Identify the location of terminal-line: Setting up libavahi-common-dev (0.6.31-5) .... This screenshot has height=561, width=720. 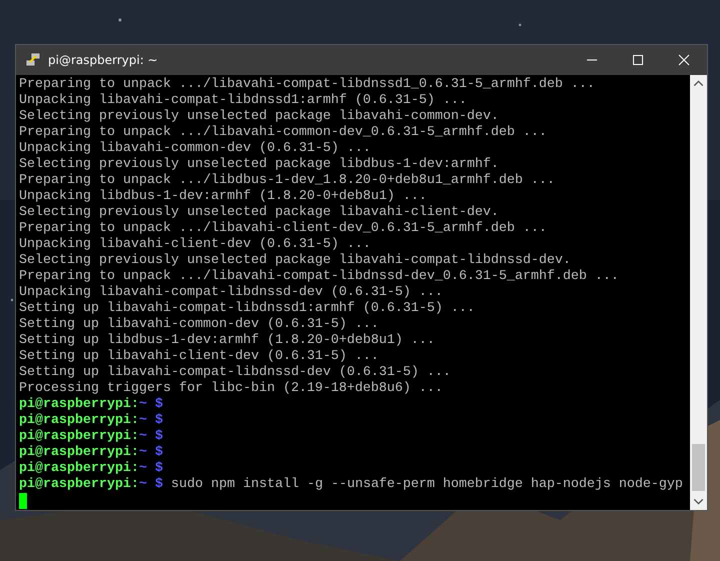
(199, 325).